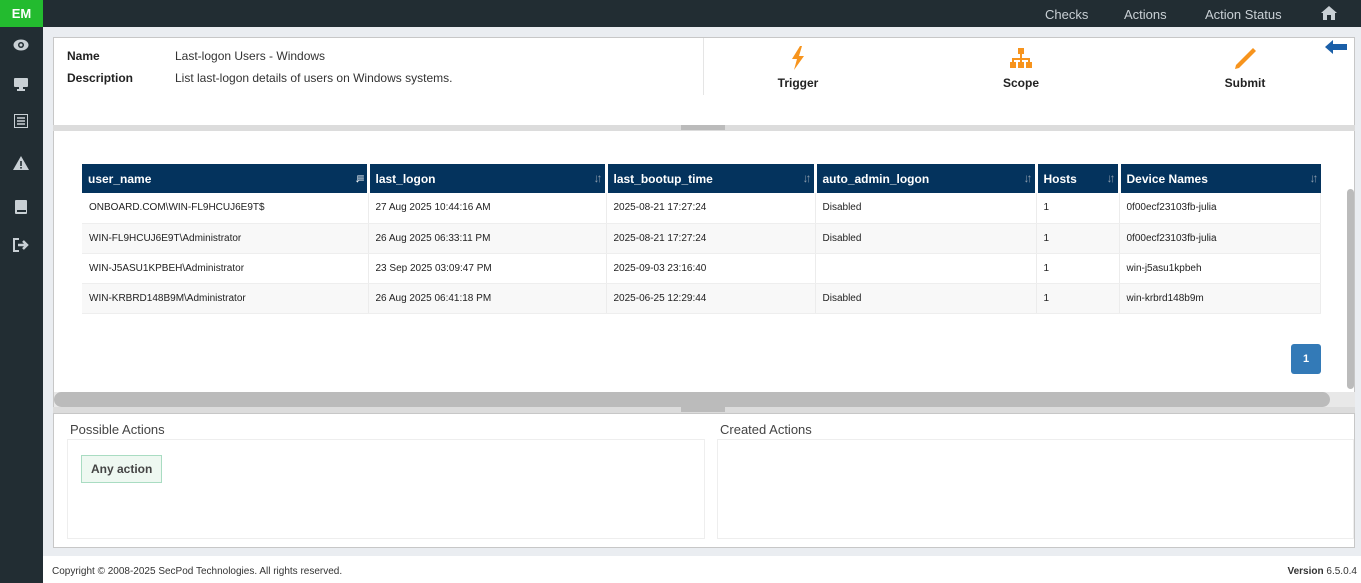  I want to click on table-cell-last-logon: 26 Aug 2025 06:33:11 PM, so click(487, 238).